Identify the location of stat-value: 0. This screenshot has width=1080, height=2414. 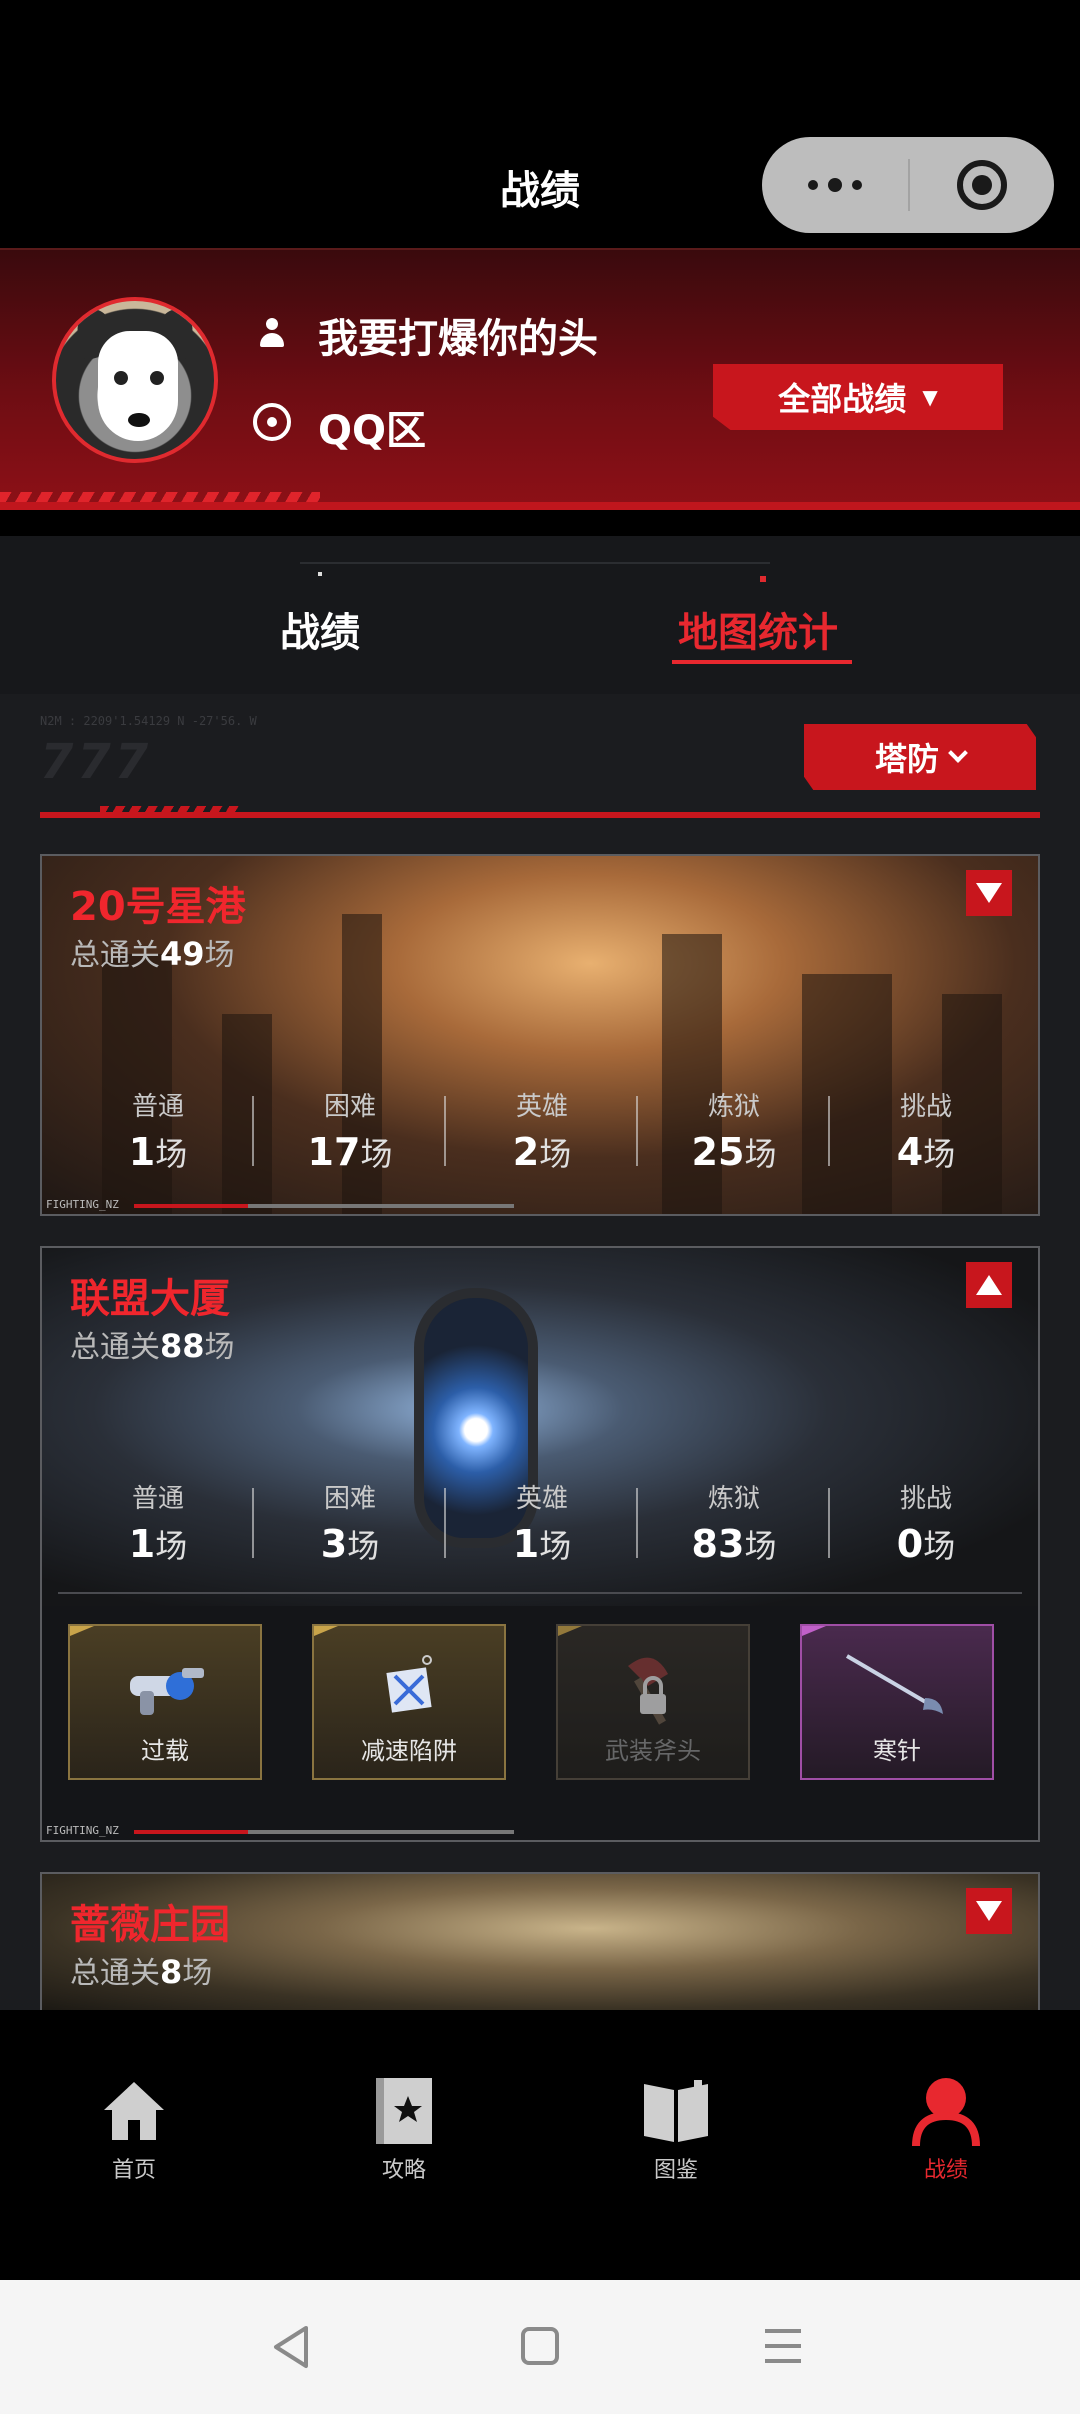
(910, 1544).